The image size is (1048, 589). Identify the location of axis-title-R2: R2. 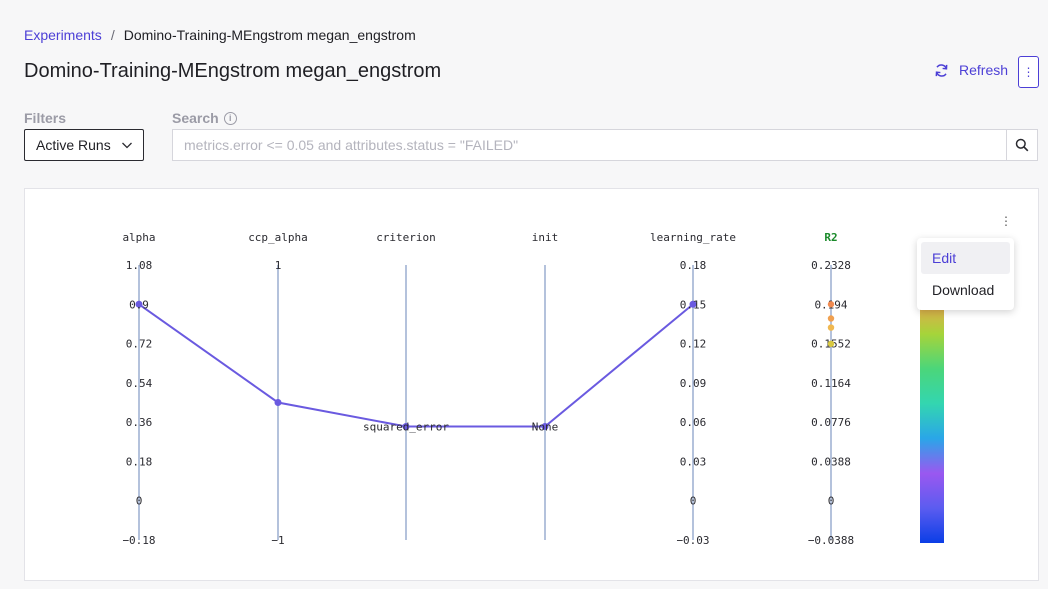
(830, 237).